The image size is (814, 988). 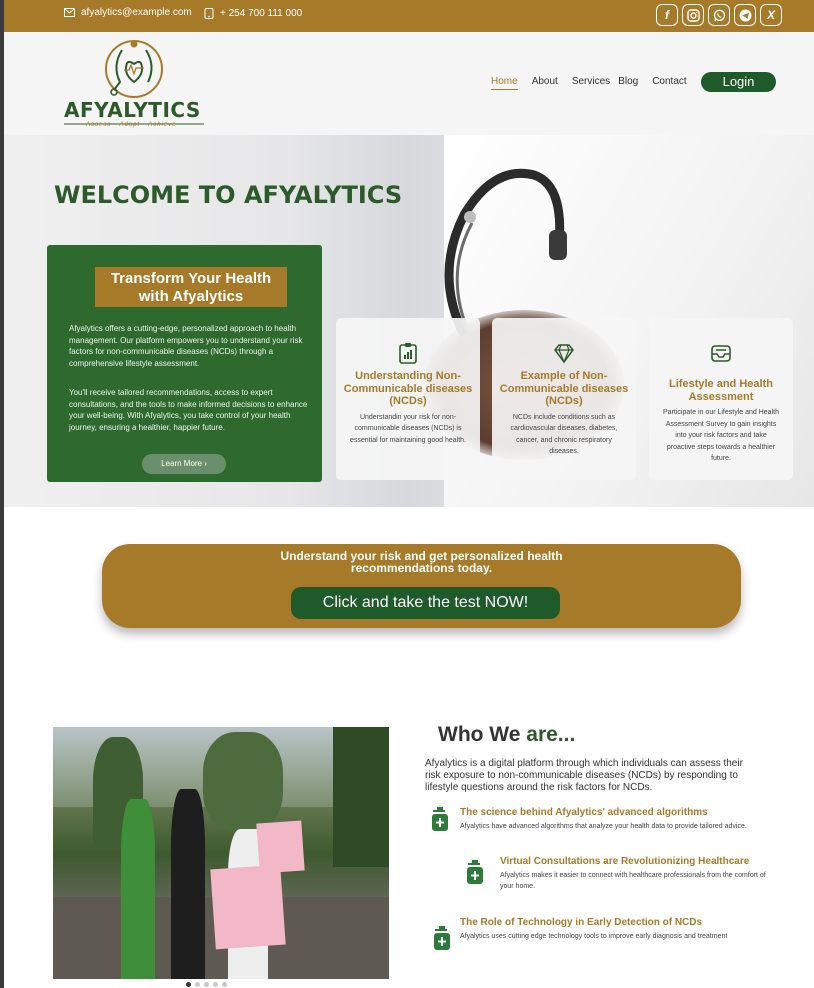 What do you see at coordinates (505, 253) in the screenshot?
I see `stethoscope-image` at bounding box center [505, 253].